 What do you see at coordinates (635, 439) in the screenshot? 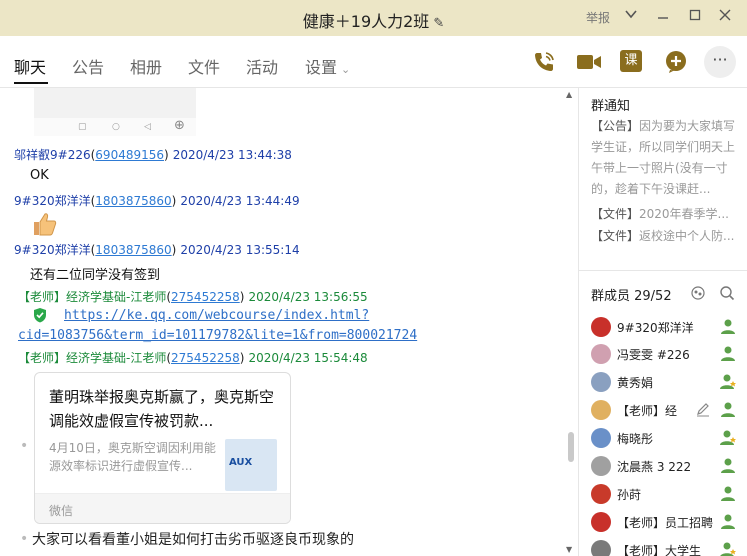
I see `member-name: 梅晓彤` at bounding box center [635, 439].